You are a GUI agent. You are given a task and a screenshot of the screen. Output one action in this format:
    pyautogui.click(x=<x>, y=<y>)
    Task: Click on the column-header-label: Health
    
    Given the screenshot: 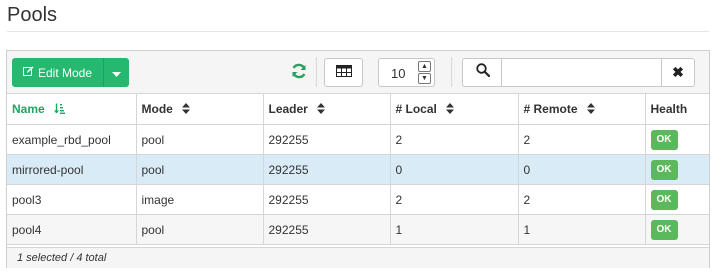 What is the action you would take?
    pyautogui.click(x=669, y=109)
    